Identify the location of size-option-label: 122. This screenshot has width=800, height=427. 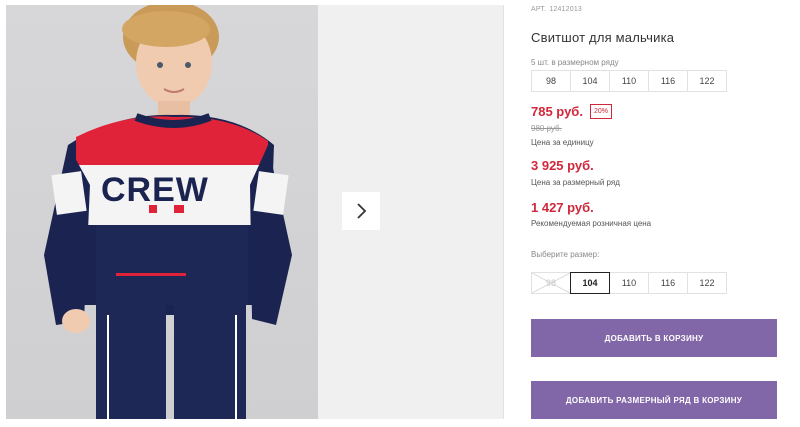
(707, 283).